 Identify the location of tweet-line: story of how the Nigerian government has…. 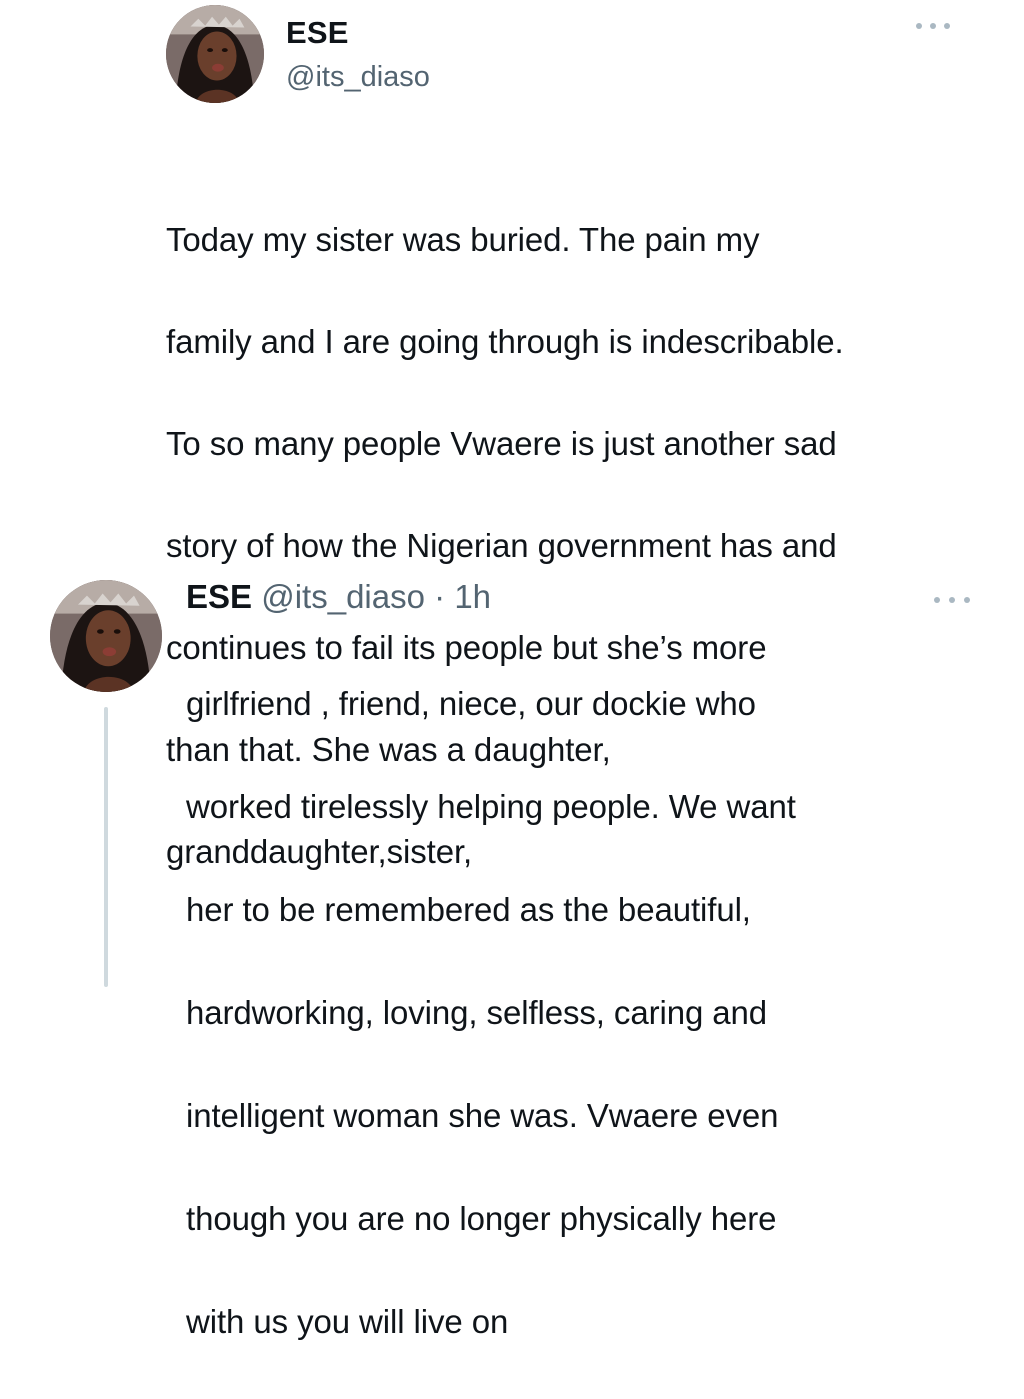
(501, 545).